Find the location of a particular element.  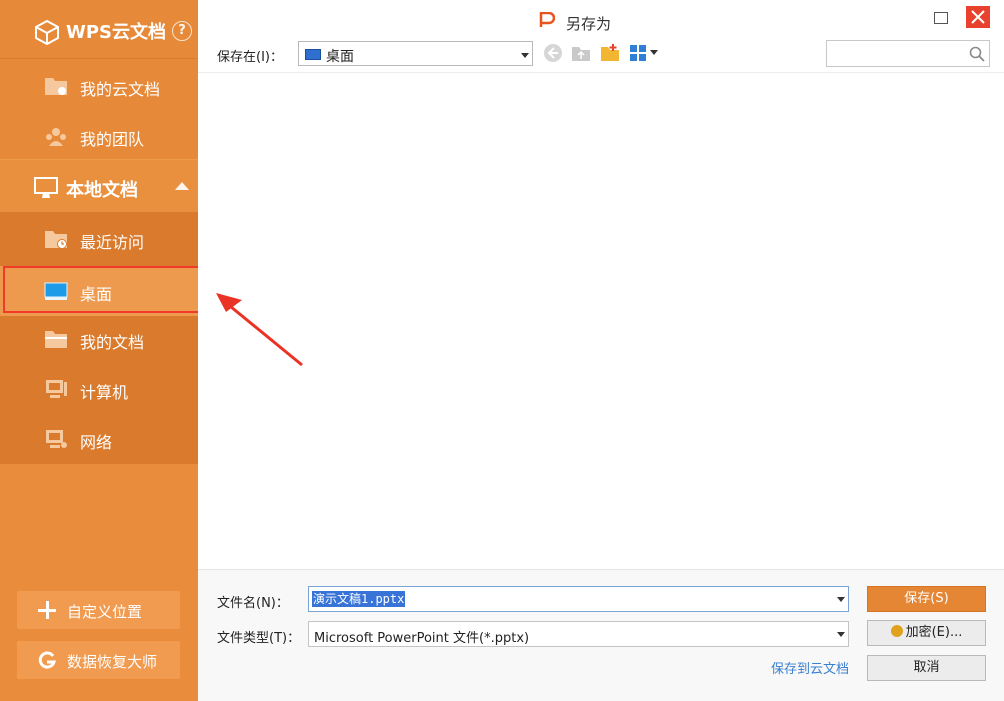

sidebar-item-my-documents: 我的文档 is located at coordinates (99, 339).